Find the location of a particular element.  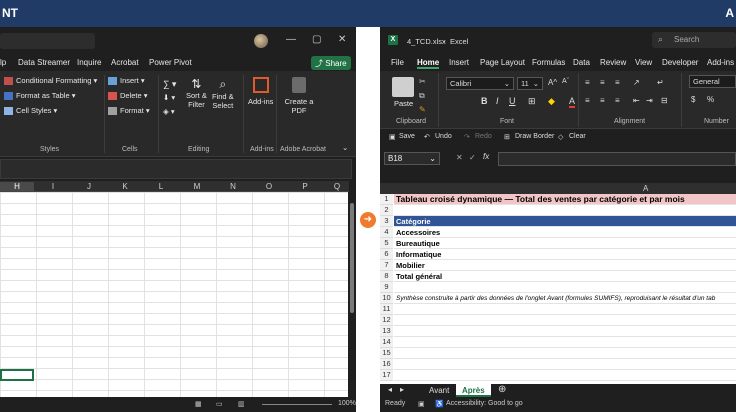

font-color-icon: A is located at coordinates (572, 102).